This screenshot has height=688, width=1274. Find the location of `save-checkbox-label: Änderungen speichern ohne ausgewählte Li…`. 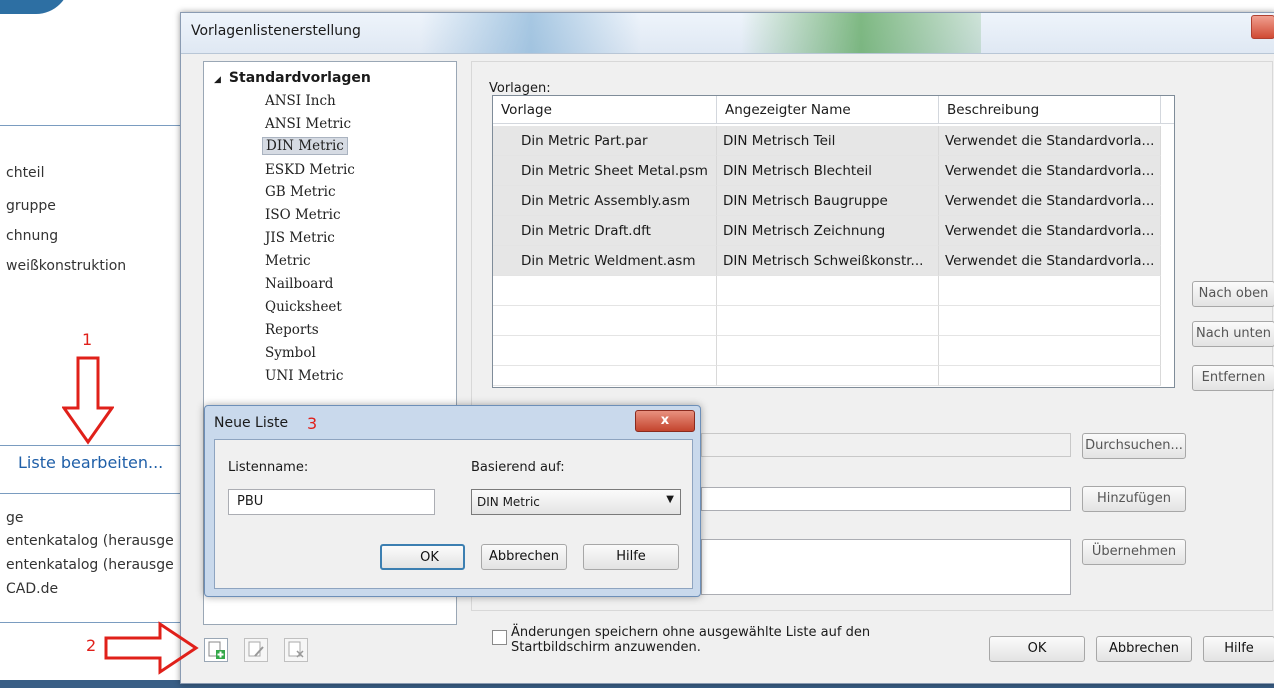

save-checkbox-label: Änderungen speichern ohne ausgewählte Li… is located at coordinates (691, 640).